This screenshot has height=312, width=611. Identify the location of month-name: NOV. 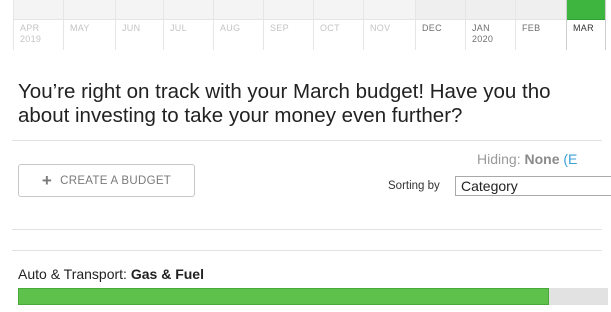
(380, 28).